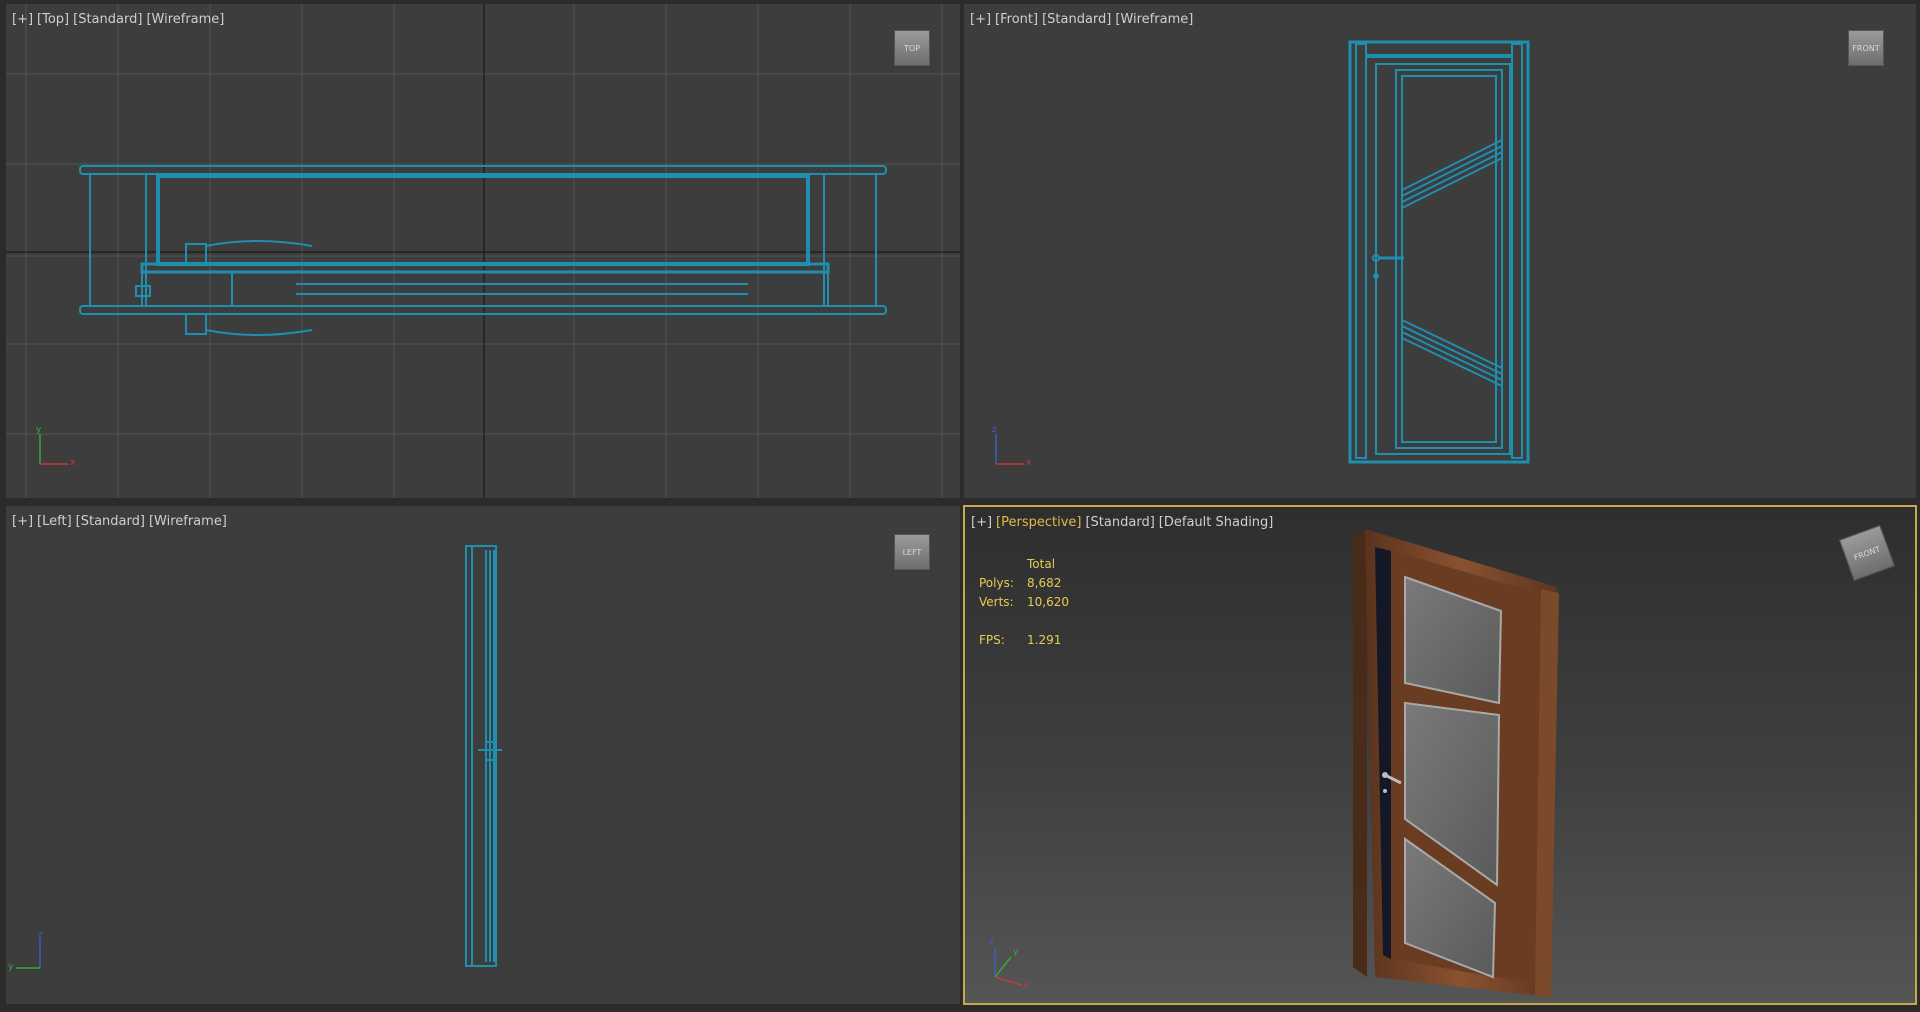 The width and height of the screenshot is (1920, 1012). I want to click on fps-value: 1.291, so click(1044, 640).